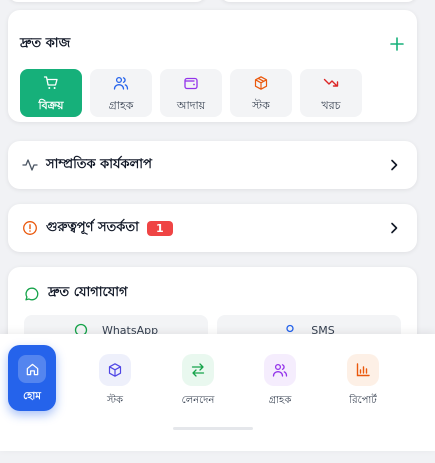 This screenshot has height=463, width=435. Describe the element at coordinates (212, 228) in the screenshot. I see `important-alerts-row: গুরুত্বপূর্ণ সতর্কতা 1` at that location.